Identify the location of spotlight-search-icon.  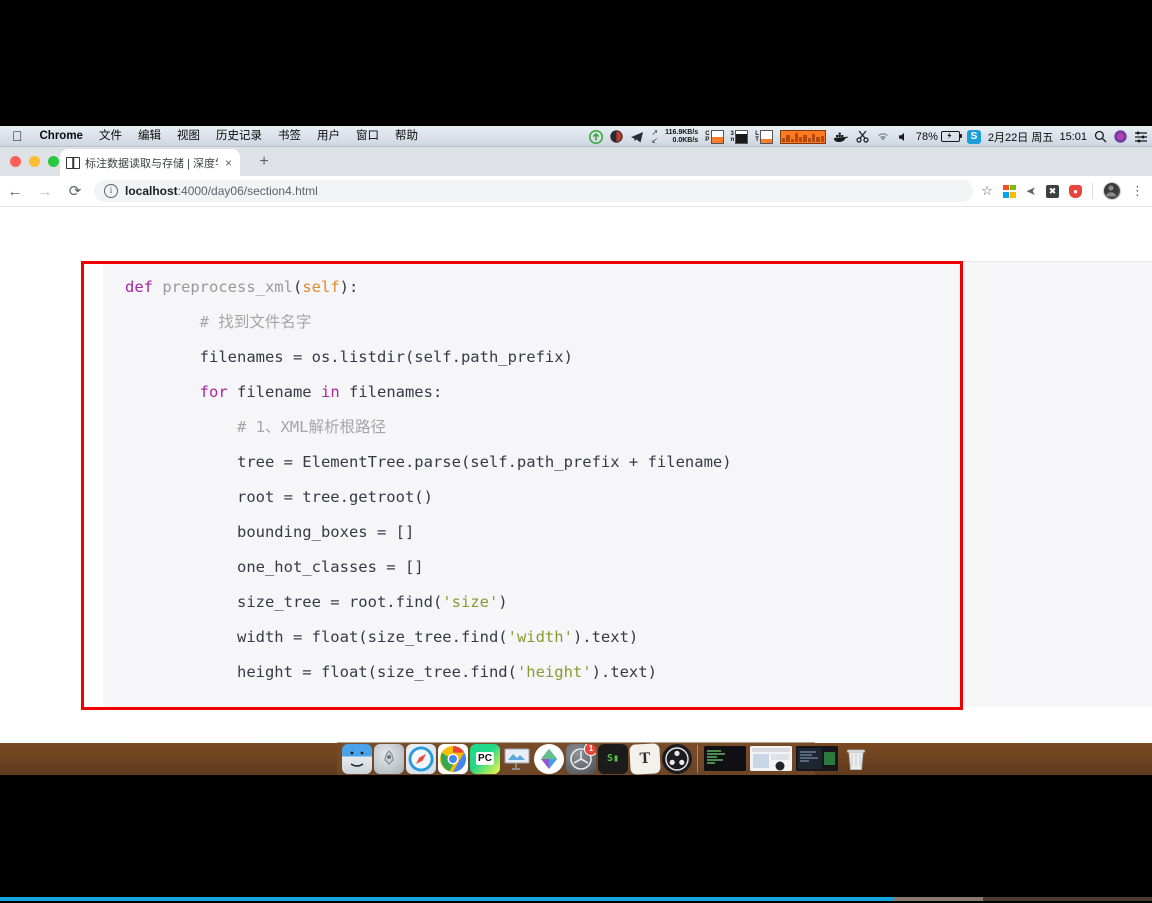
(1100, 136).